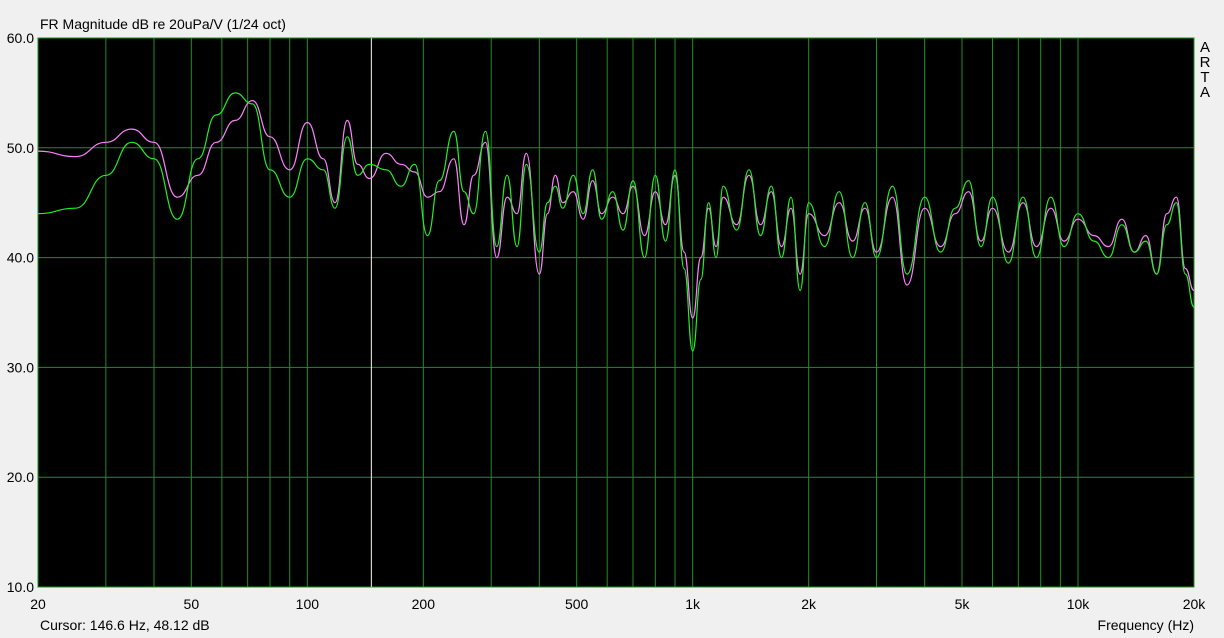 The width and height of the screenshot is (1224, 638). I want to click on x-tick-label: 500, so click(577, 604).